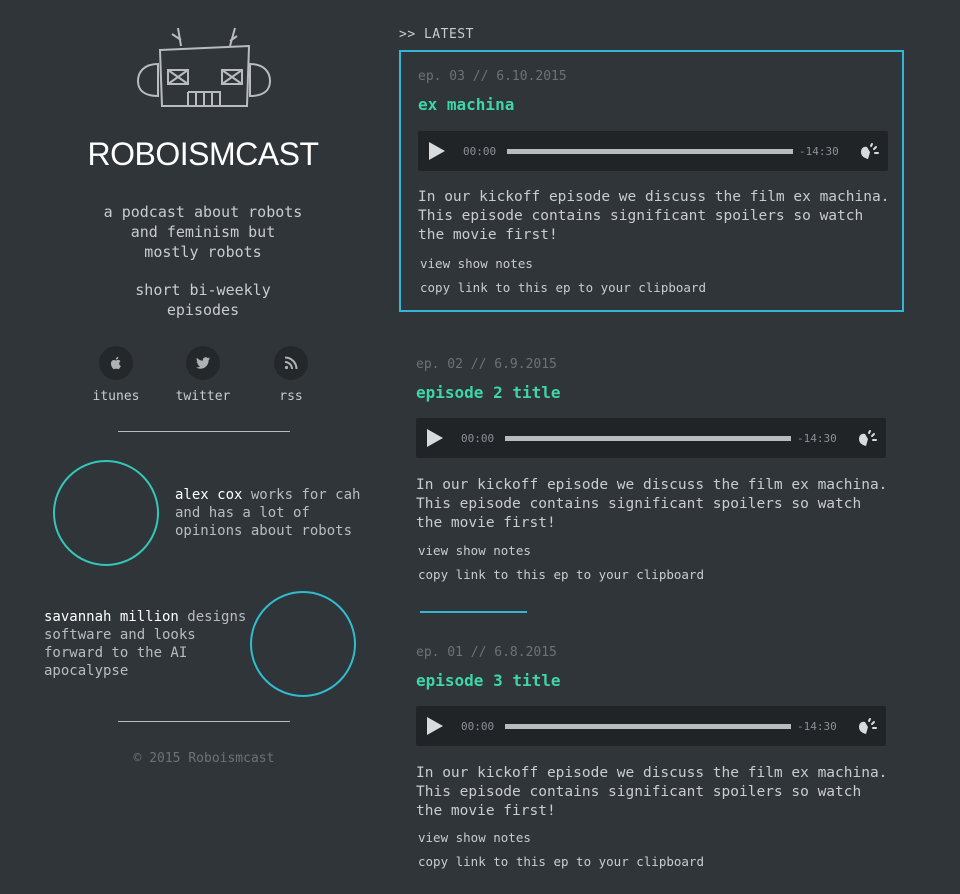 This screenshot has height=894, width=960. What do you see at coordinates (492, 76) in the screenshot?
I see `episode-meta: ep. 03 // 6.10.2015` at bounding box center [492, 76].